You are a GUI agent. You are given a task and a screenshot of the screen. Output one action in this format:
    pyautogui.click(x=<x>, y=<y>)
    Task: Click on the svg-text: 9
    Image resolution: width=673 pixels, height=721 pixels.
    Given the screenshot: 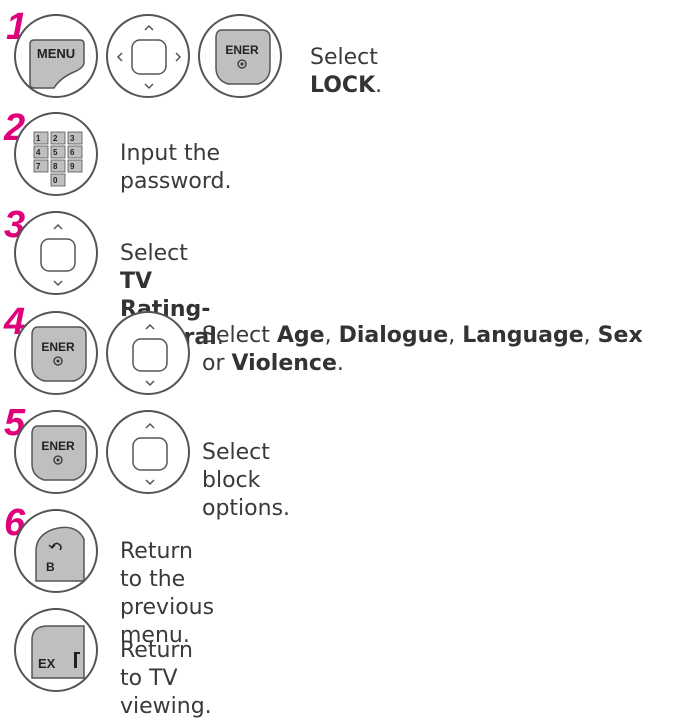 What is the action you would take?
    pyautogui.click(x=72, y=166)
    